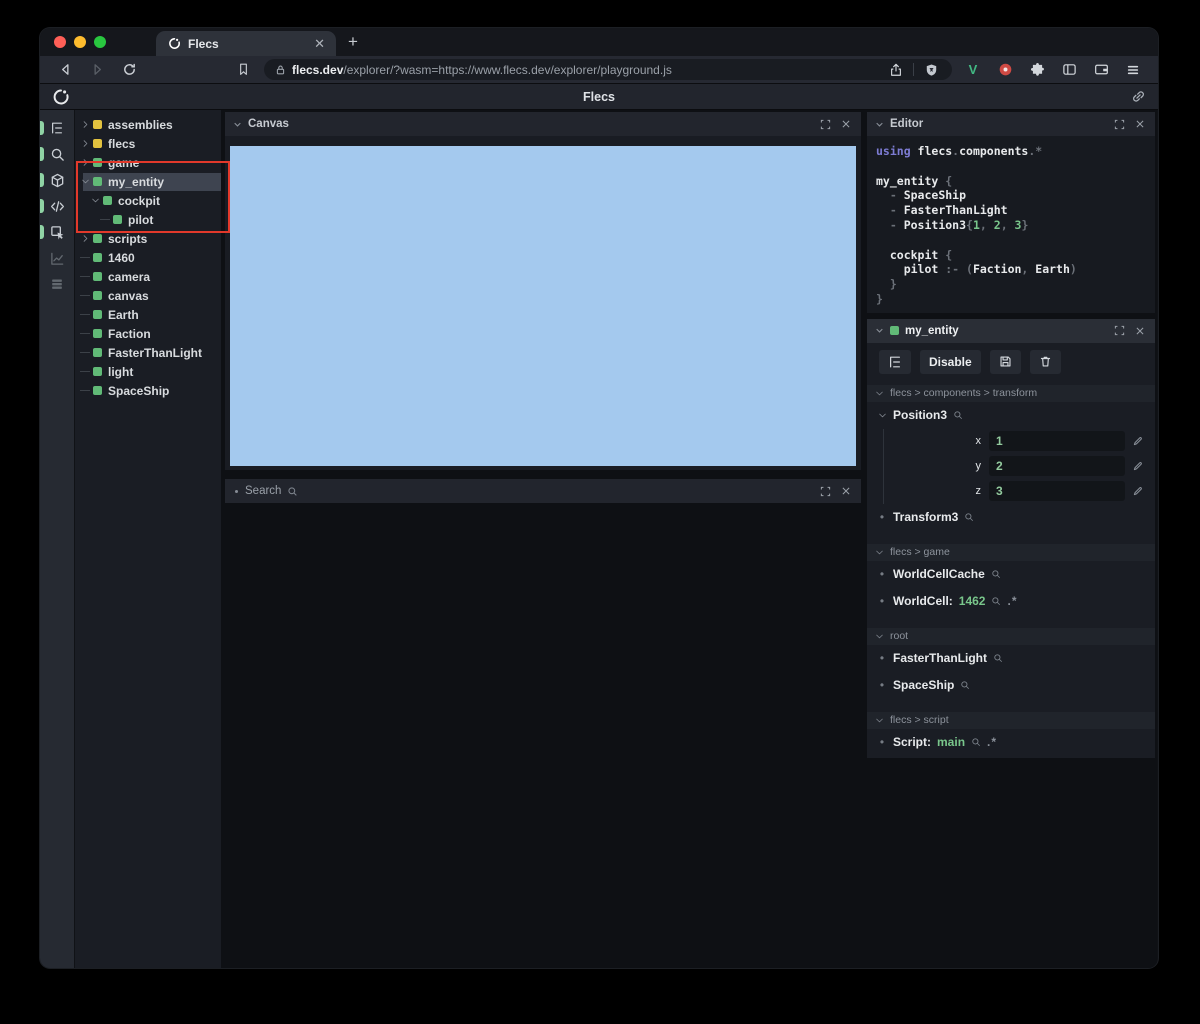 The height and width of the screenshot is (1024, 1200). What do you see at coordinates (80, 42) in the screenshot?
I see `minimize-window-button` at bounding box center [80, 42].